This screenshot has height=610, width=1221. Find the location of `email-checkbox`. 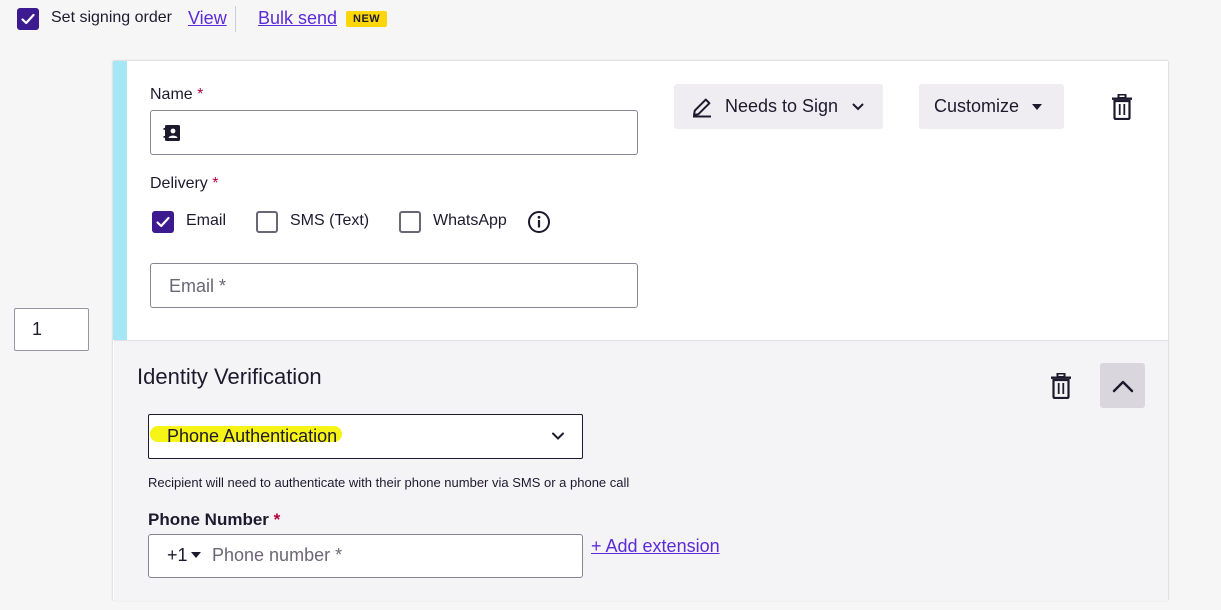

email-checkbox is located at coordinates (163, 222).